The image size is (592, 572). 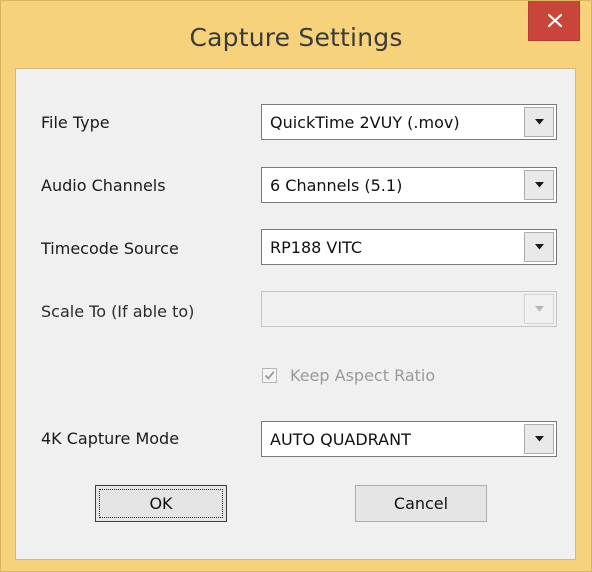 I want to click on timecode-source-dropdown: RP188 VITC, so click(x=409, y=247).